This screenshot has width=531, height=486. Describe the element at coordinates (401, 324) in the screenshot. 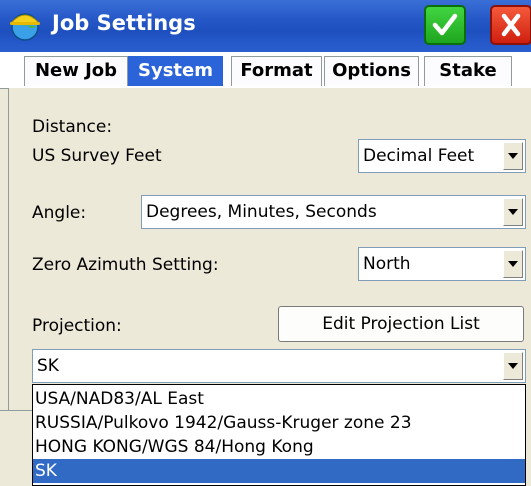

I see `edit-projection-list-button: Edit Projection List` at that location.